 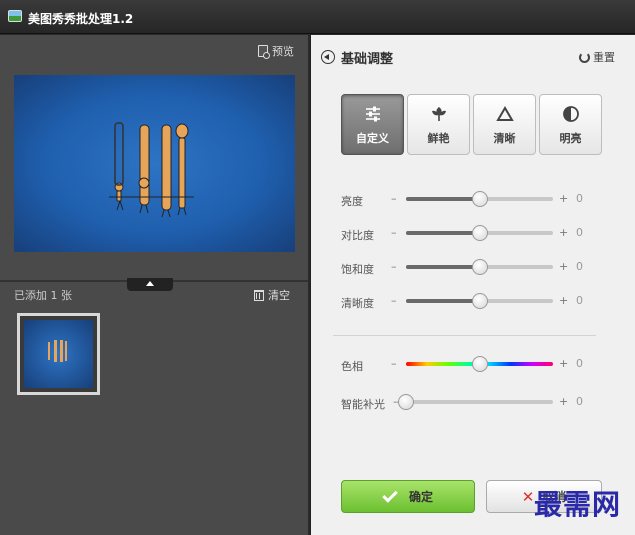 I want to click on confirm-button: 确定, so click(x=408, y=496).